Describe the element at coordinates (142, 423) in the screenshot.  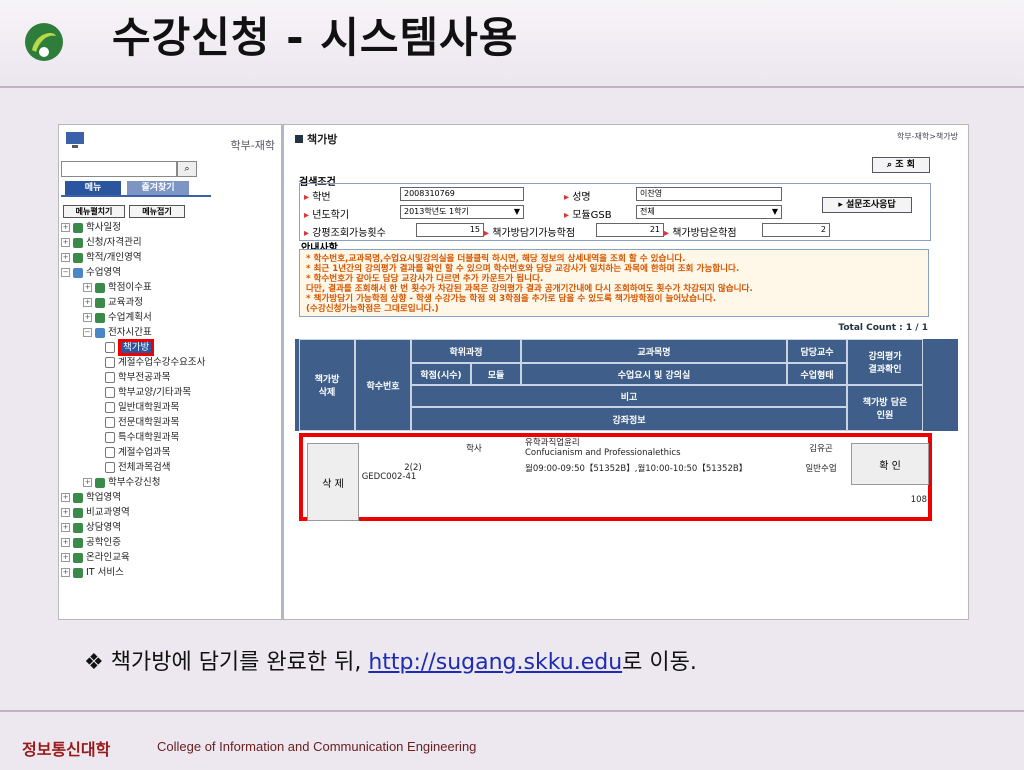
I see `sidebar-item: 전문대학원과목` at that location.